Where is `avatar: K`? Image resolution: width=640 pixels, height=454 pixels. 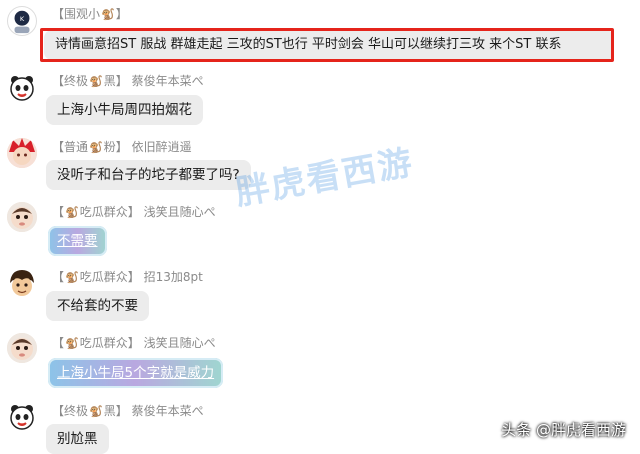 avatar: K is located at coordinates (22, 21).